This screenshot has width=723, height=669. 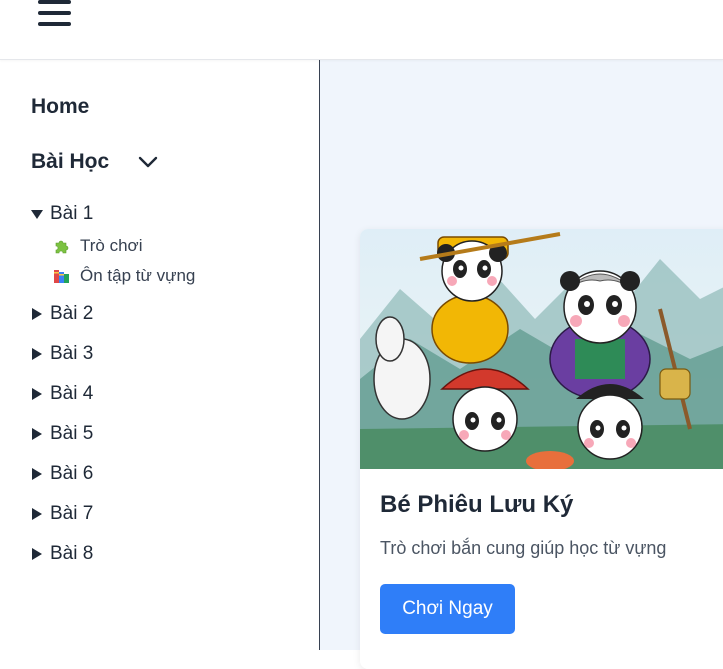 What do you see at coordinates (70, 161) in the screenshot?
I see `nav-lessons-label: Bài Học` at bounding box center [70, 161].